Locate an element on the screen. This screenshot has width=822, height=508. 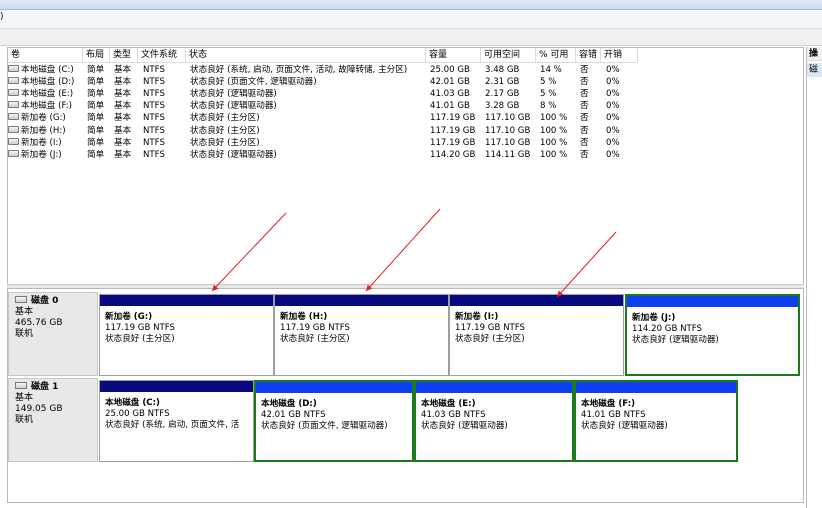
partition-details: 新加卷 (J:) 114.20 GB NTFS 状态良好 (逻辑驱动器) is located at coordinates (712, 341).